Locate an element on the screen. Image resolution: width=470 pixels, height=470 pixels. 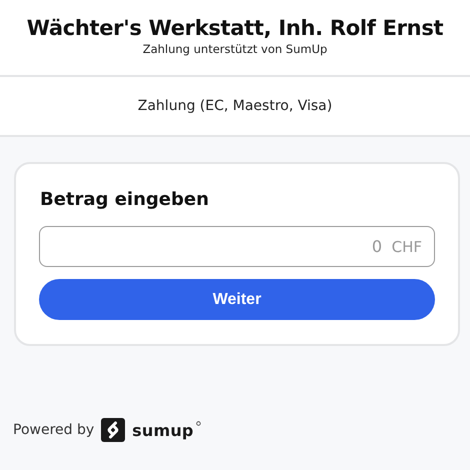
powered-by-label: Powered by is located at coordinates (53, 430).